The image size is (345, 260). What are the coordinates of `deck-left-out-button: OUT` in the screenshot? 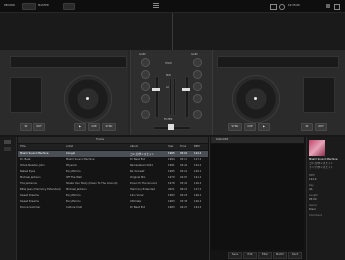 It's located at (39, 127).